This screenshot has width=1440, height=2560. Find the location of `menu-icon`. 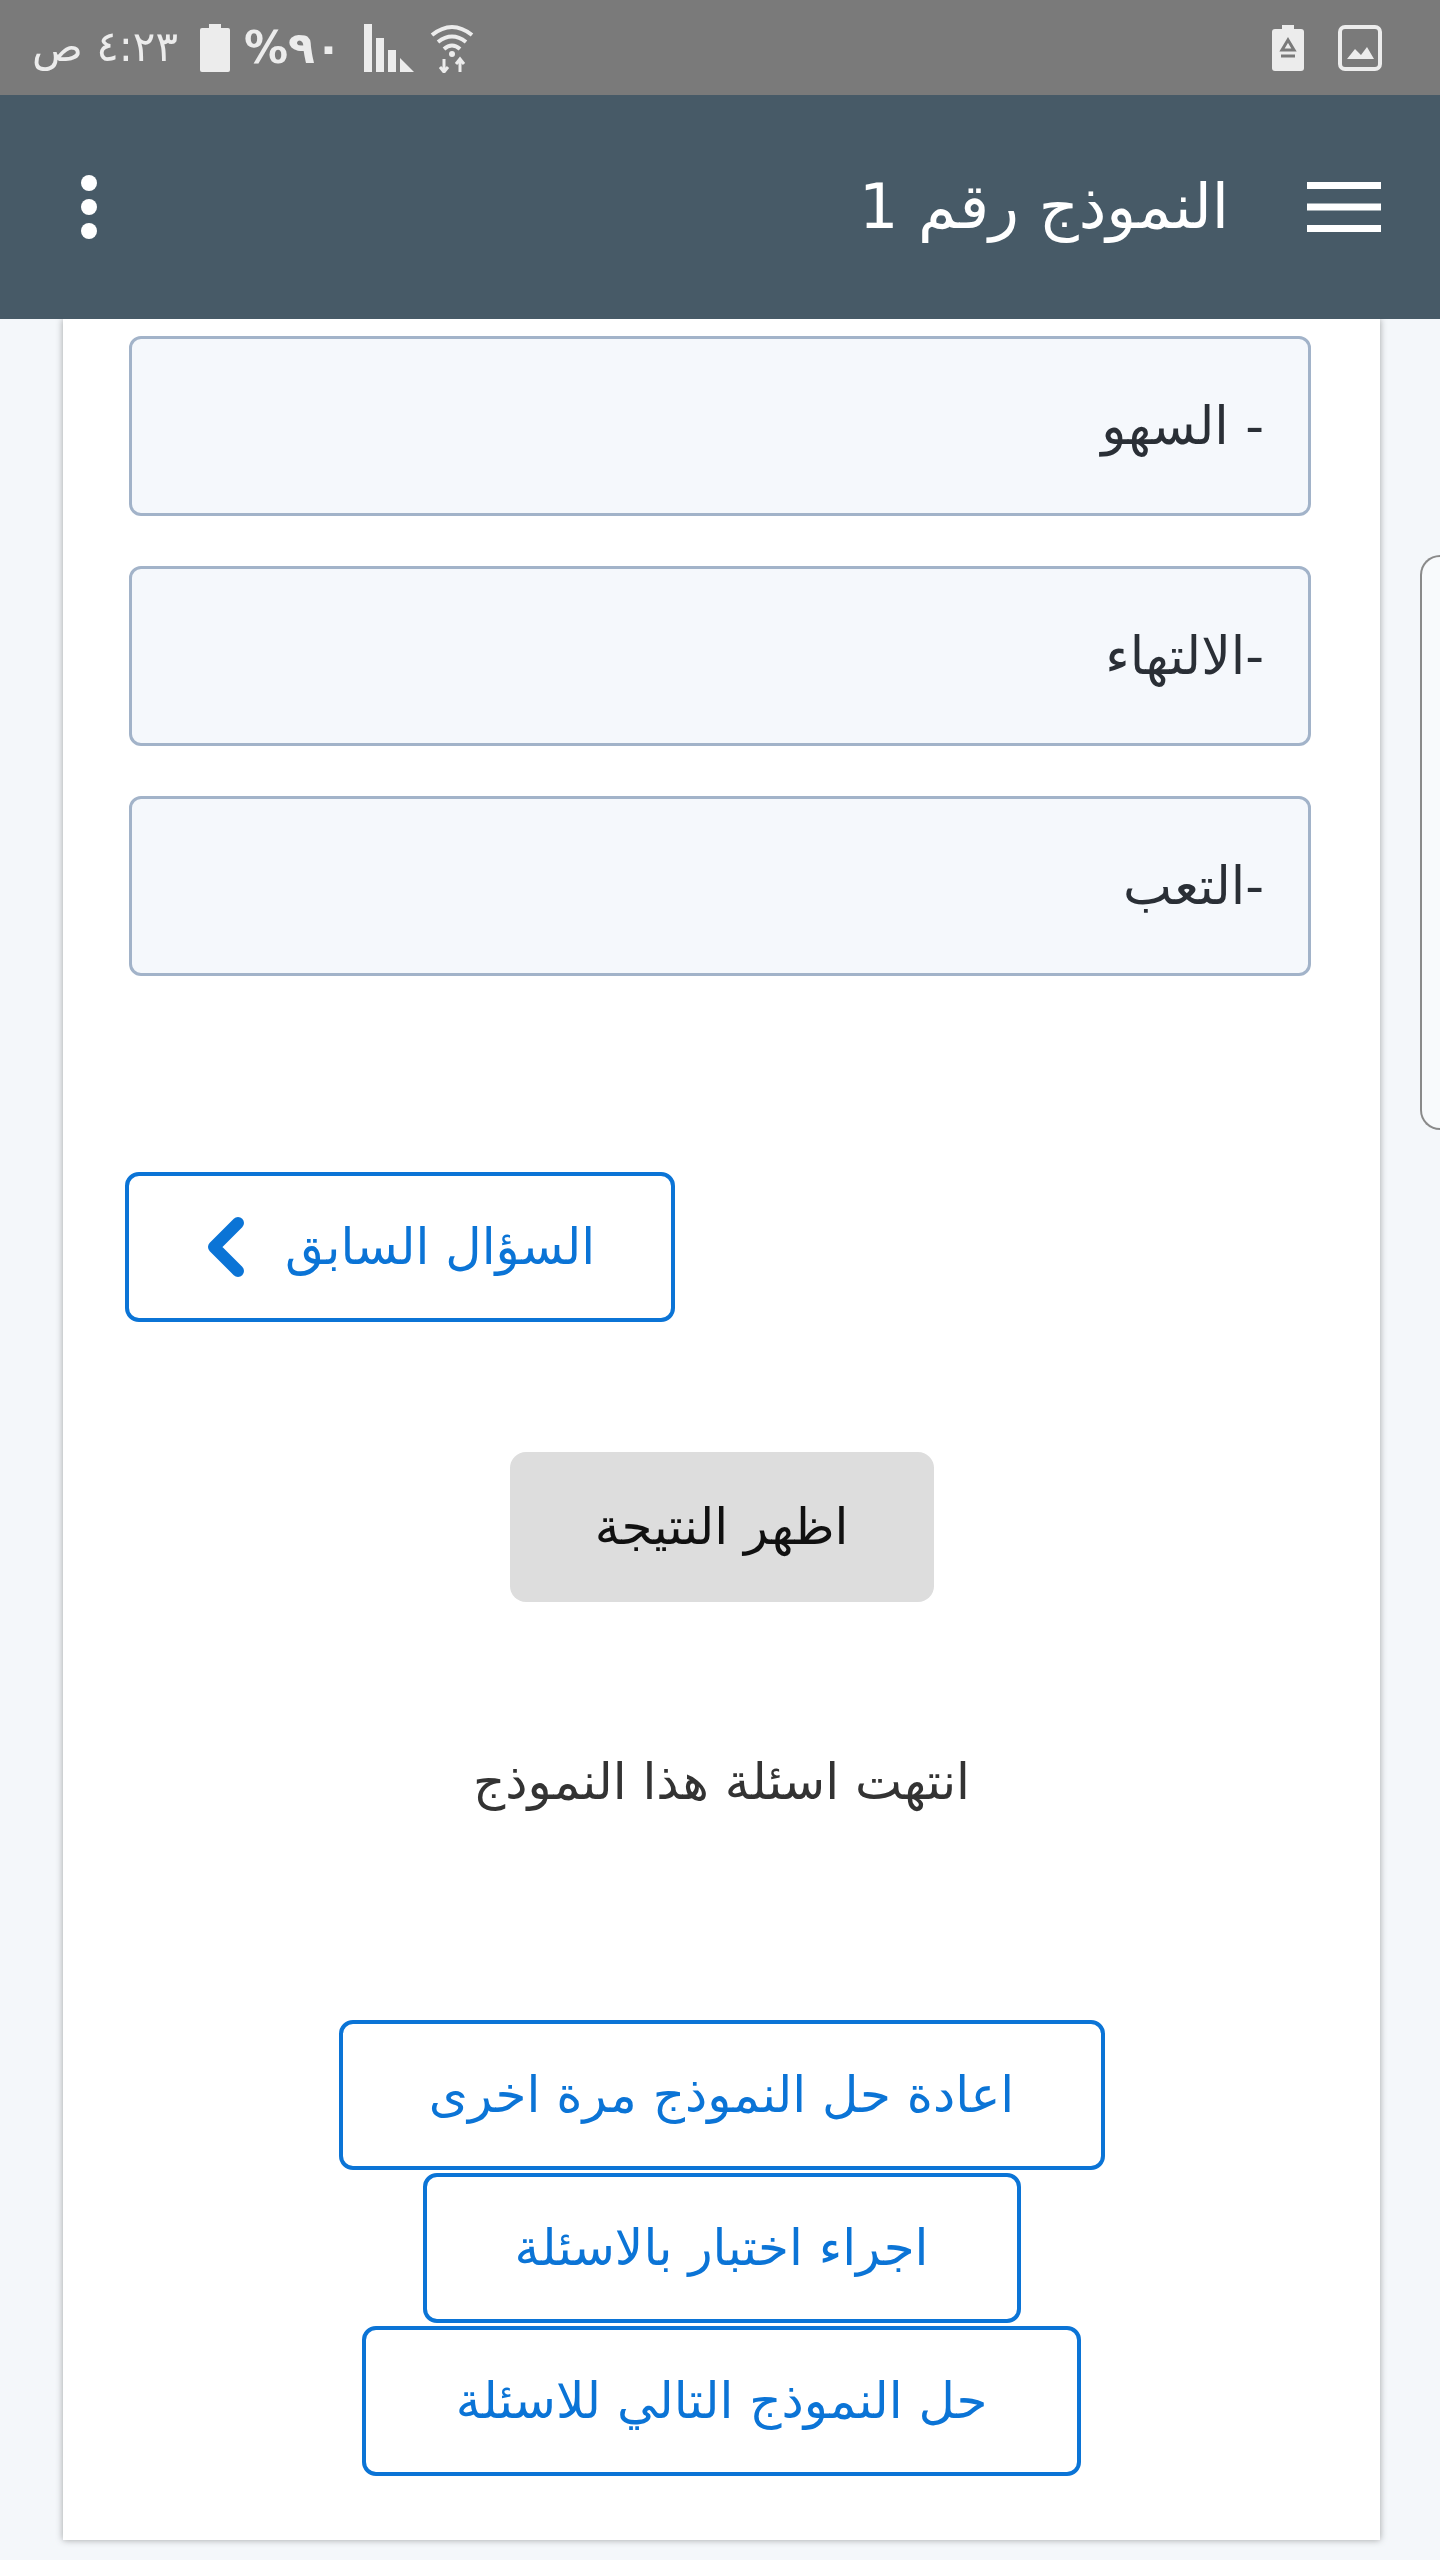

menu-icon is located at coordinates (1344, 207).